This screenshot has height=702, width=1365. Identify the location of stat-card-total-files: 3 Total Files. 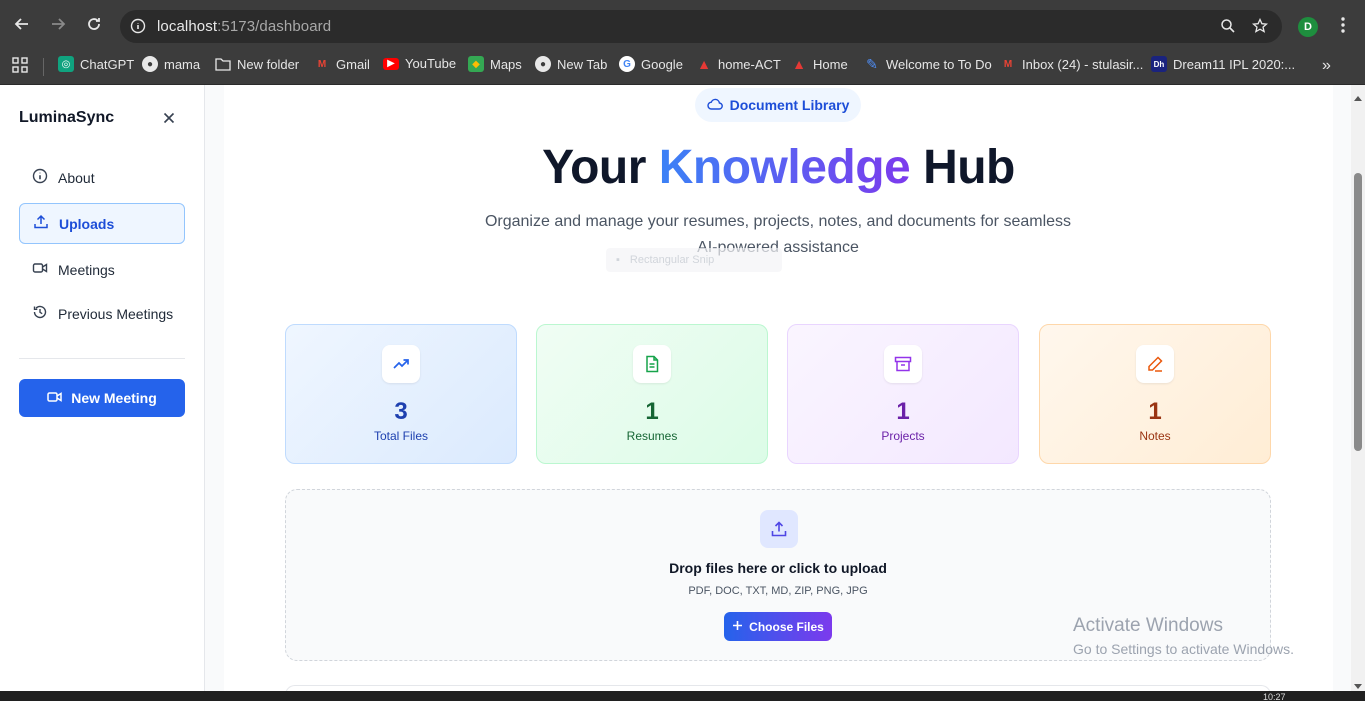
(401, 394).